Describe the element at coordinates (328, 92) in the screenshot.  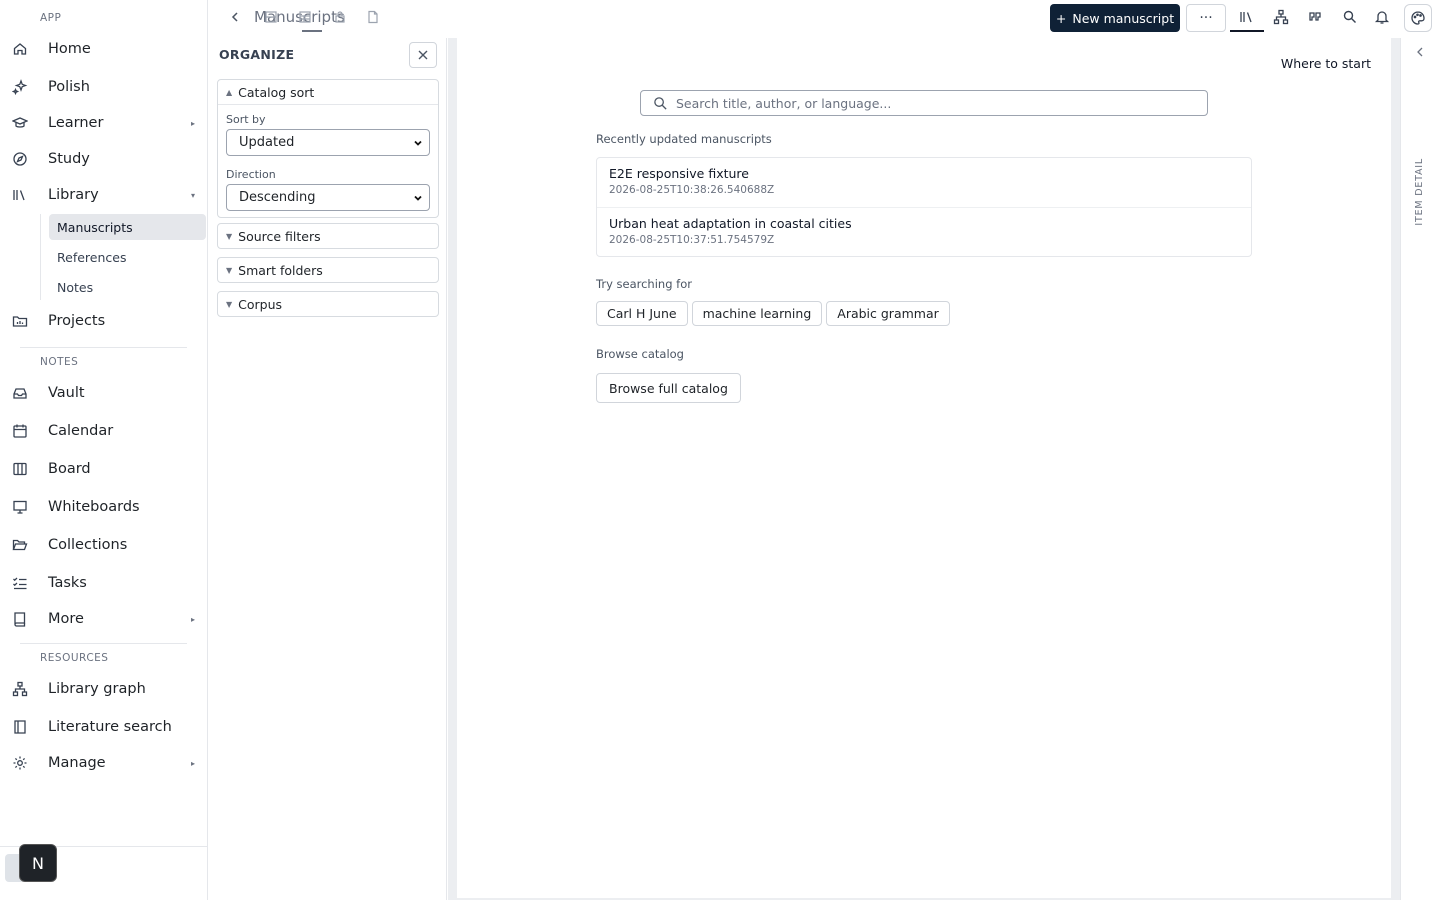
I see `catalog-sort-header: ▲ Catalog sort` at that location.